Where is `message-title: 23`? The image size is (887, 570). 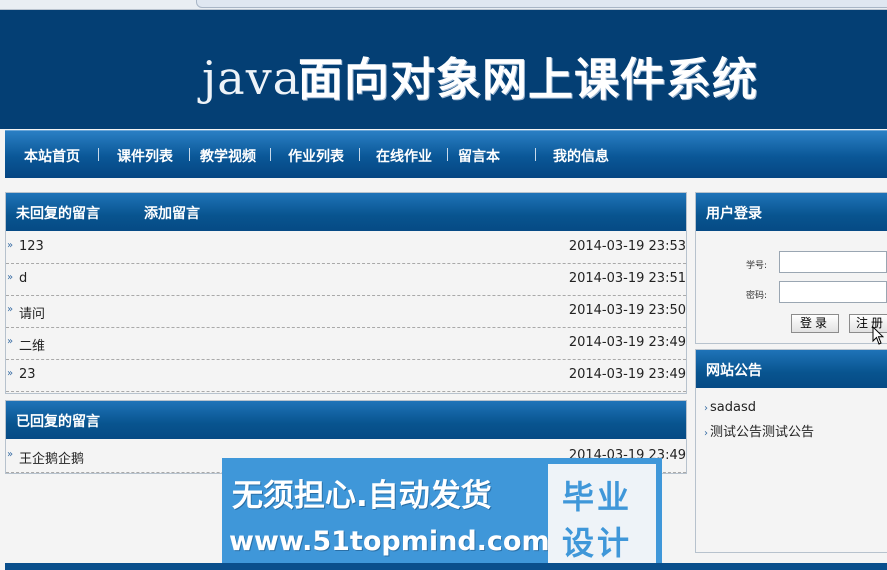
message-title: 23 is located at coordinates (27, 374).